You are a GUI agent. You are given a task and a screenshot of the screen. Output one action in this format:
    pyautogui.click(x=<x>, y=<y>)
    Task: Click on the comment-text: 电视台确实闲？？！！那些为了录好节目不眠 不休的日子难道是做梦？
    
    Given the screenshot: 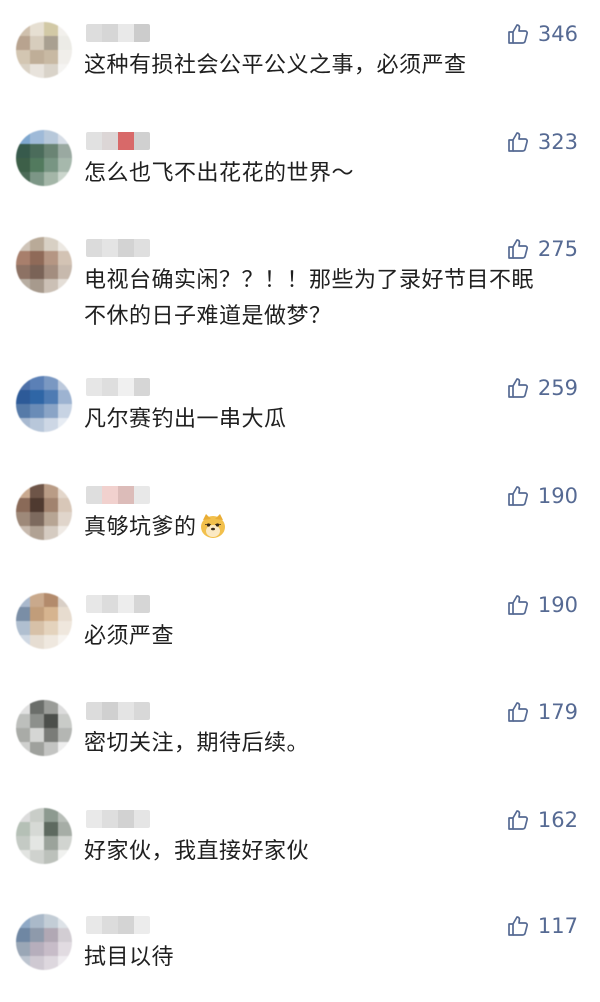 What is the action you would take?
    pyautogui.click(x=329, y=299)
    